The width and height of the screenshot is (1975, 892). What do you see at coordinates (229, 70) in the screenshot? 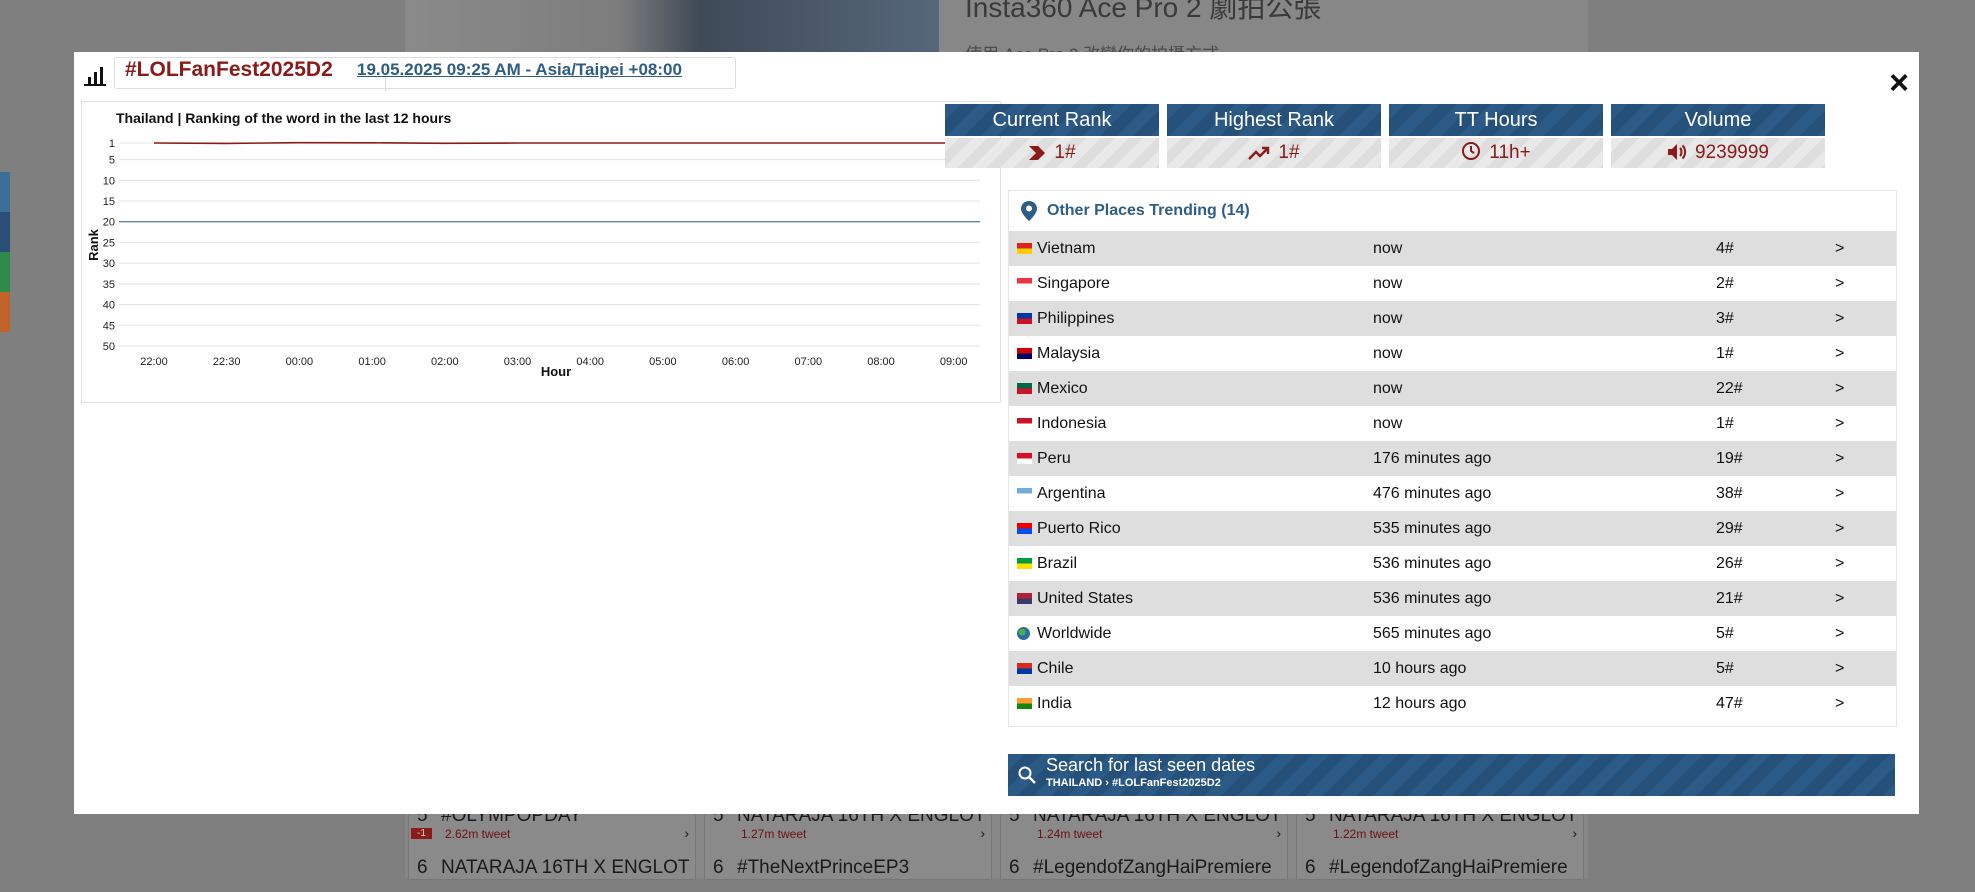
I see `hashtag-title: #LOLFanFest2025D2` at bounding box center [229, 70].